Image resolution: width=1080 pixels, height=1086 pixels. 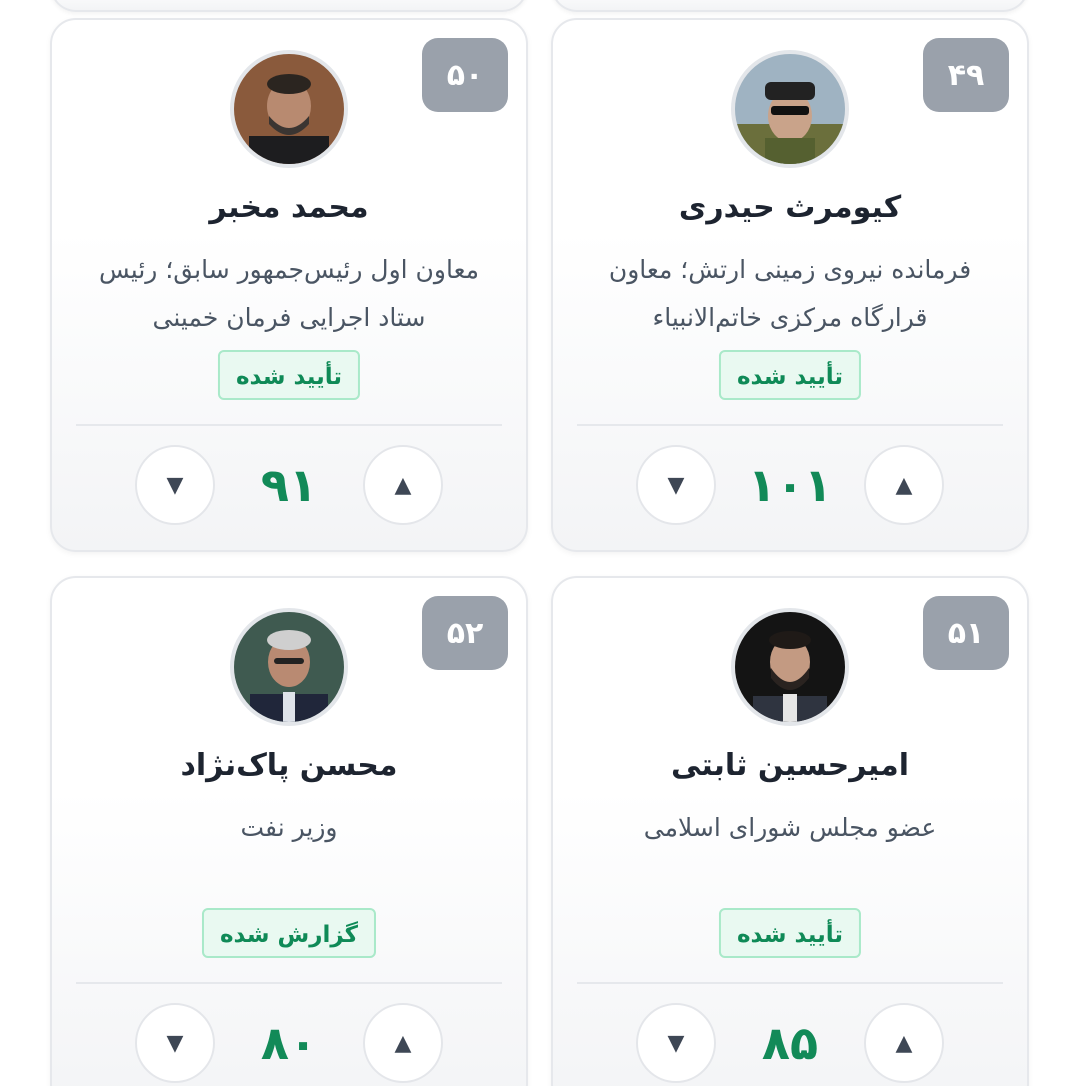 I want to click on rank-badge: ۴۹, so click(x=966, y=75).